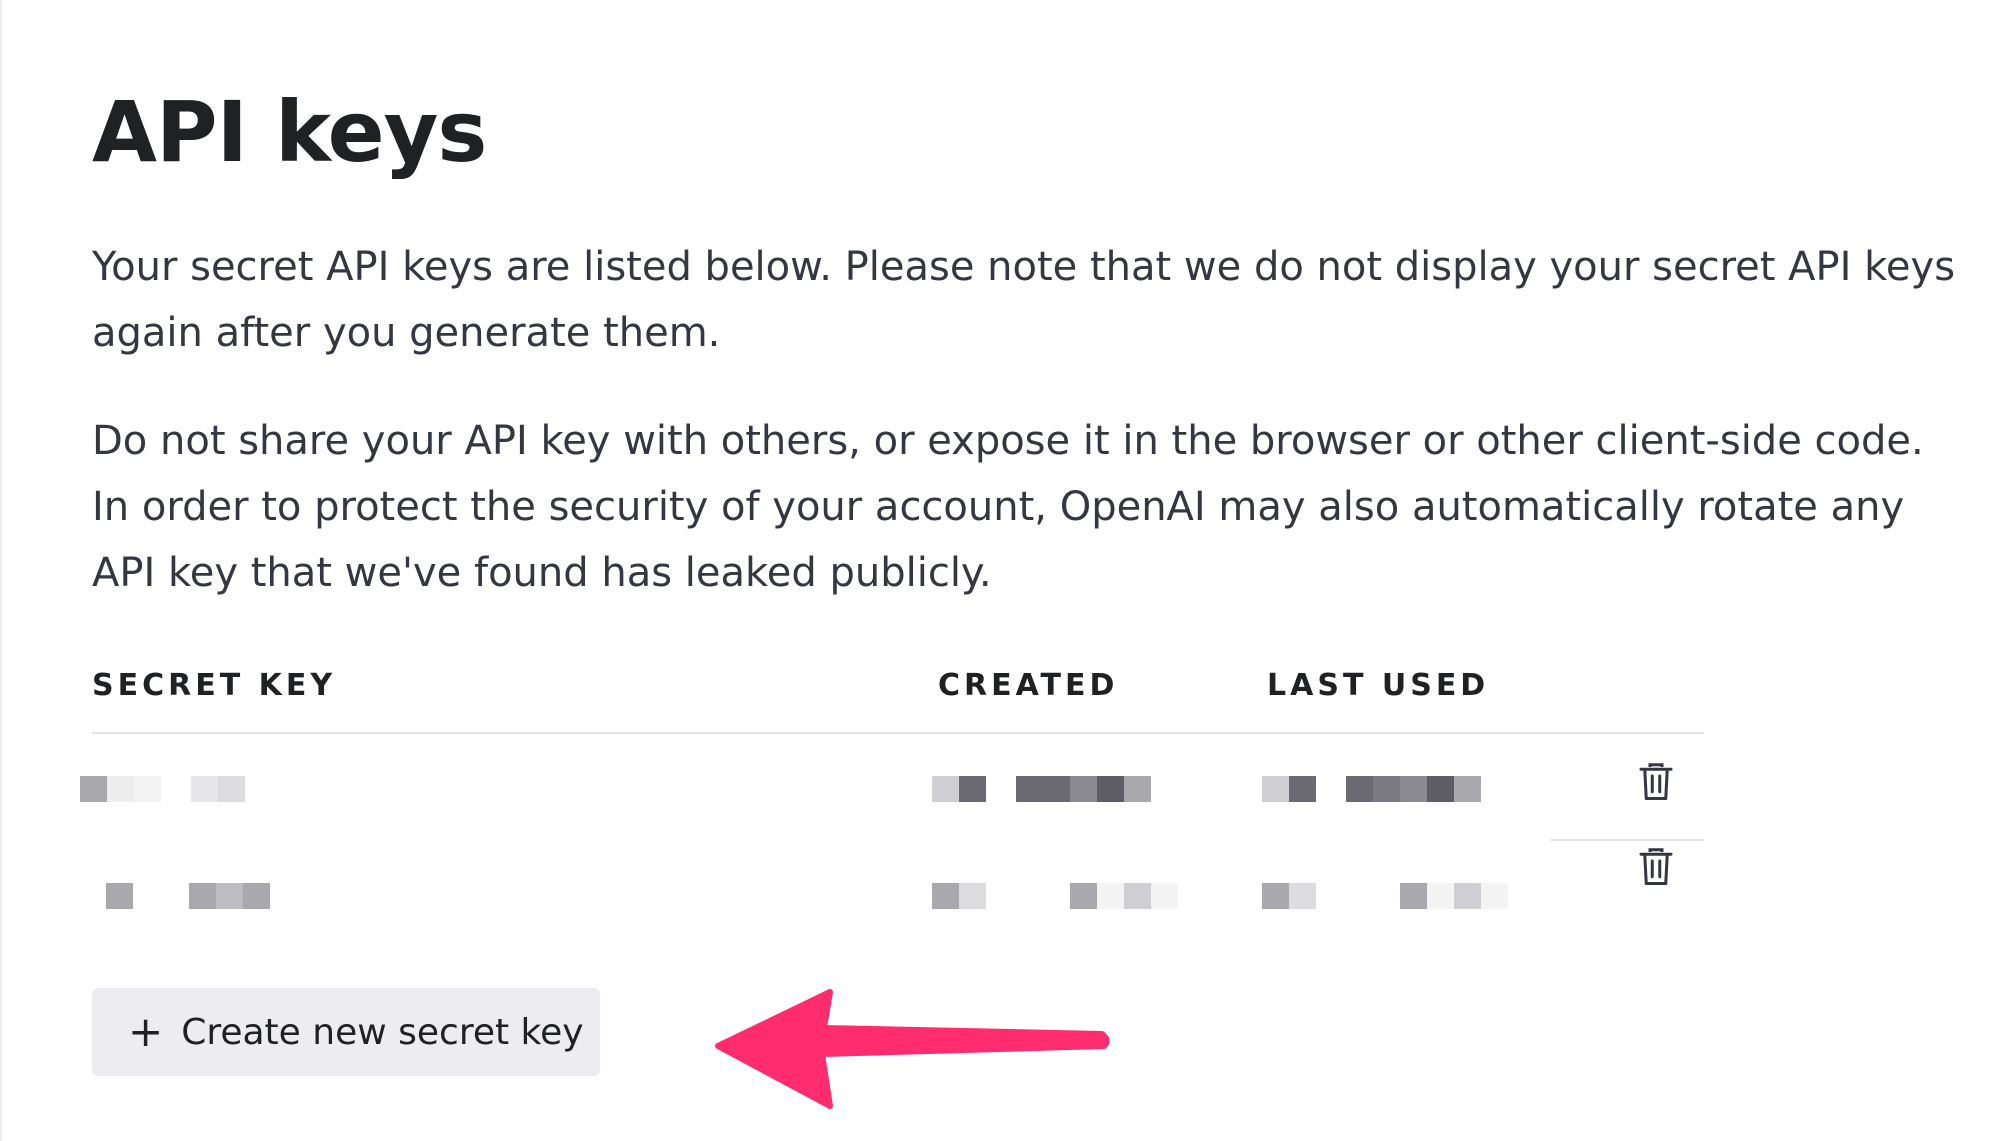 The height and width of the screenshot is (1141, 2000). Describe the element at coordinates (912, 1049) in the screenshot. I see `pointer-arrow-annotation` at that location.